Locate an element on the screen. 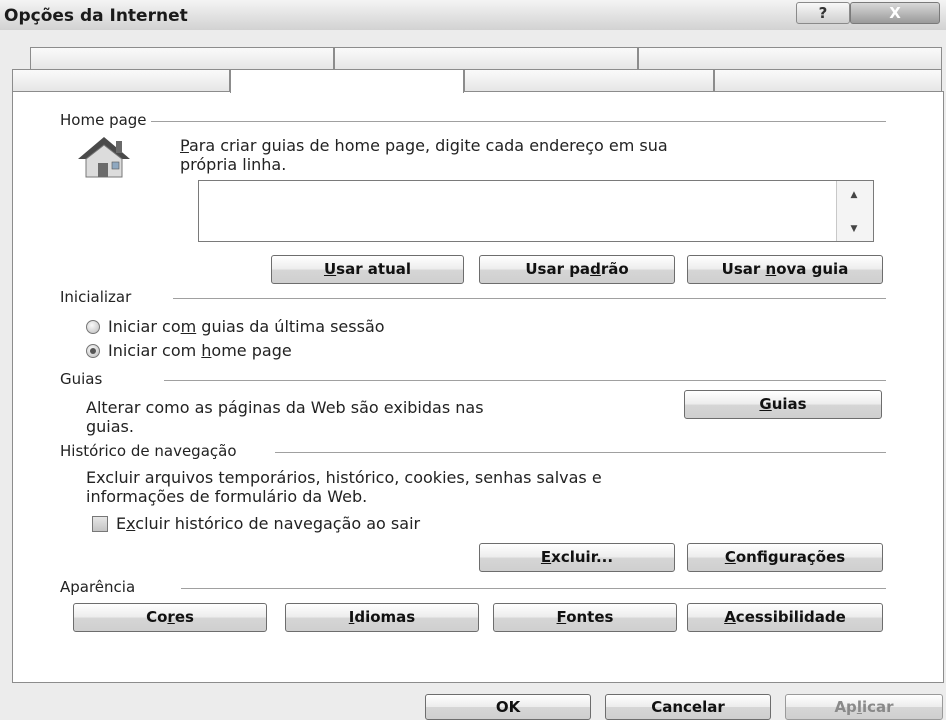 The width and height of the screenshot is (946, 720). startup-last-session-radio is located at coordinates (93, 327).